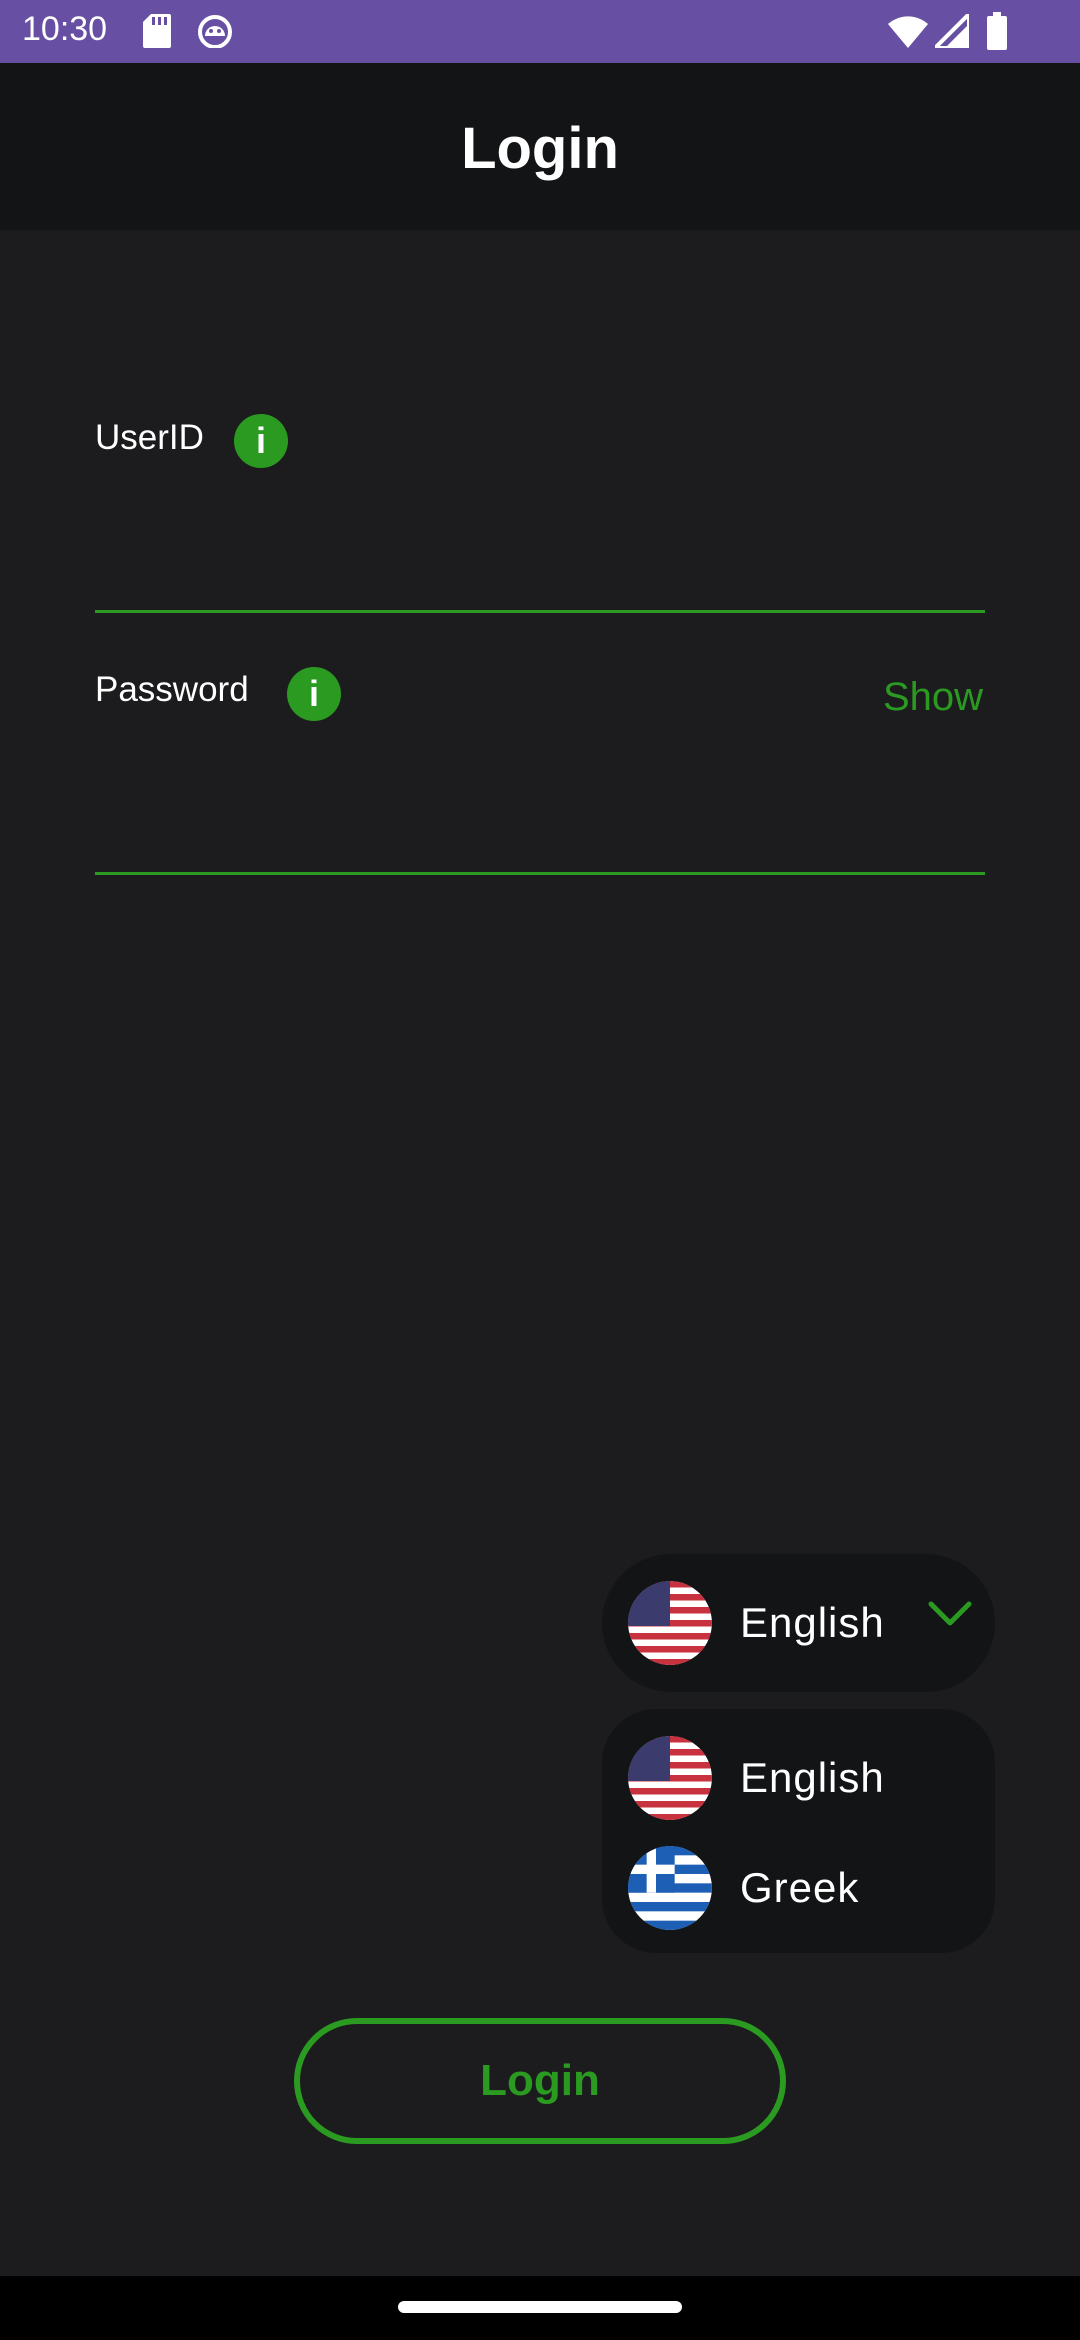 Image resolution: width=1080 pixels, height=2340 pixels. What do you see at coordinates (215, 31) in the screenshot?
I see `android-debug-icon` at bounding box center [215, 31].